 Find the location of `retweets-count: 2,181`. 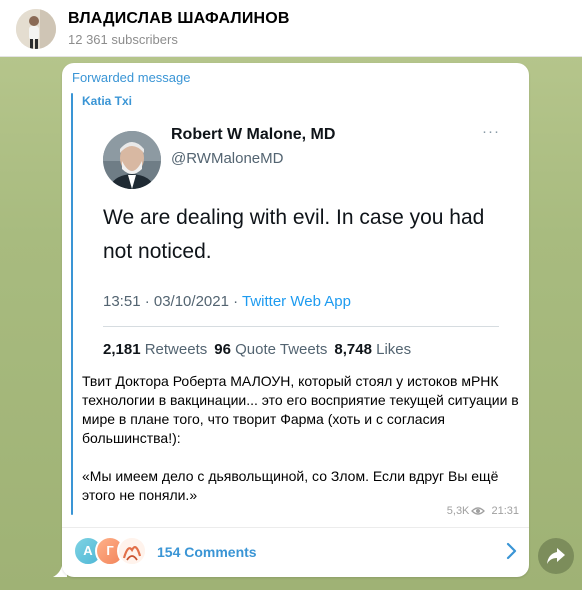

retweets-count: 2,181 is located at coordinates (122, 349).